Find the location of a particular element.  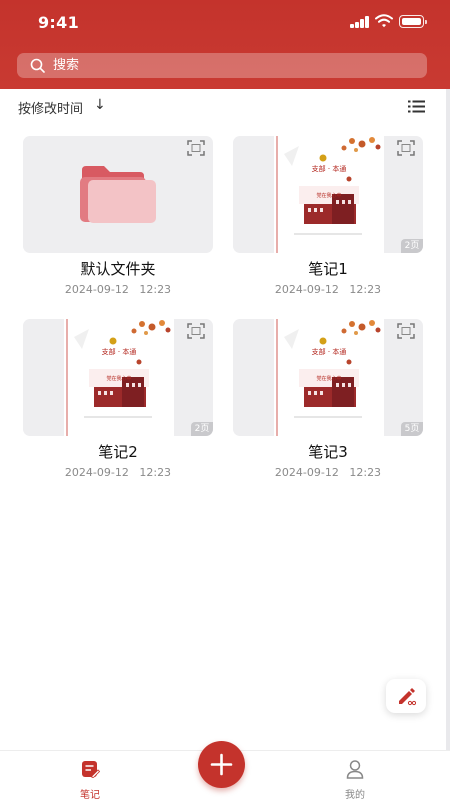

list-view-icon is located at coordinates (416, 106).